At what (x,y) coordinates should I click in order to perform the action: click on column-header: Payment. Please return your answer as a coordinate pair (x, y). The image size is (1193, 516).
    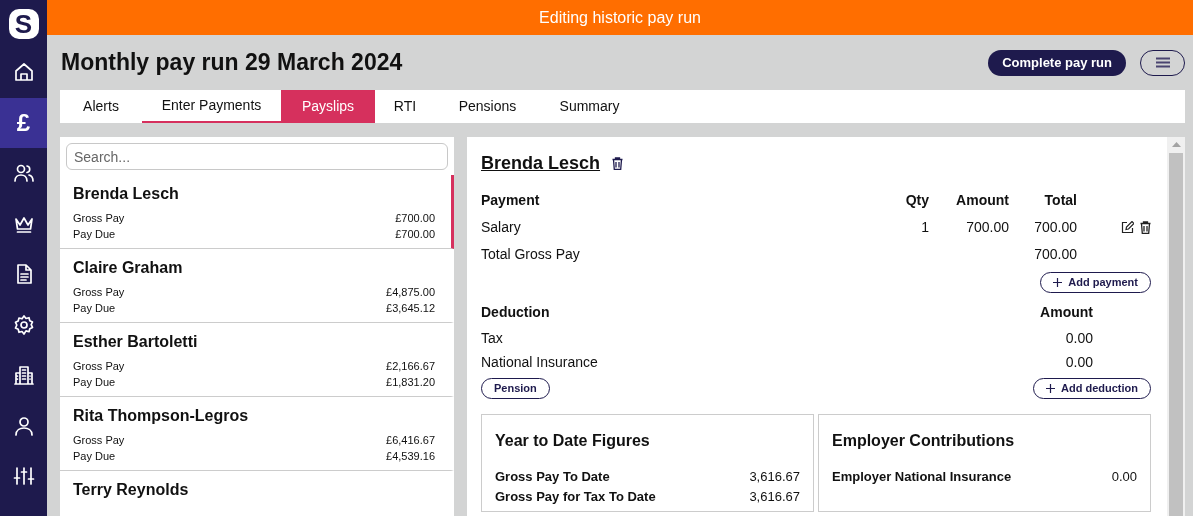
    Looking at the image, I should click on (511, 200).